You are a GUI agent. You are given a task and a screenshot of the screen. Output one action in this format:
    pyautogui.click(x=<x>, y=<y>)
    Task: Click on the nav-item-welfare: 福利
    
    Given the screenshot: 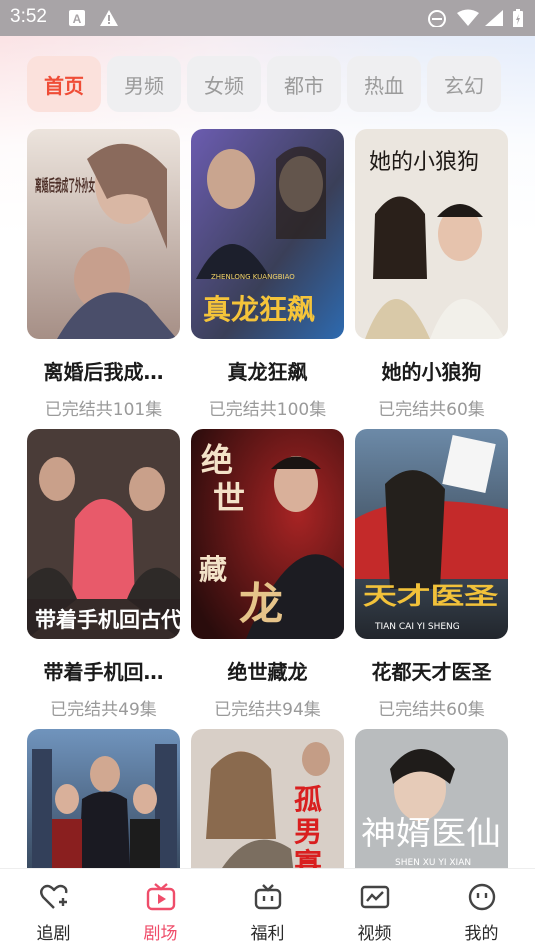 What is the action you would take?
    pyautogui.click(x=267, y=910)
    